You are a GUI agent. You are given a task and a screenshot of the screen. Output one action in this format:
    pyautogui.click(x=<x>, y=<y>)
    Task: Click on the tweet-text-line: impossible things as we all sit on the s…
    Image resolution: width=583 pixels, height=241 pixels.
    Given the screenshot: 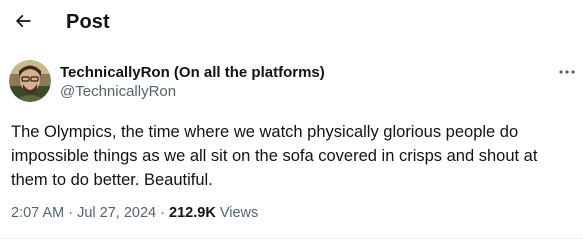 What is the action you would take?
    pyautogui.click(x=274, y=156)
    